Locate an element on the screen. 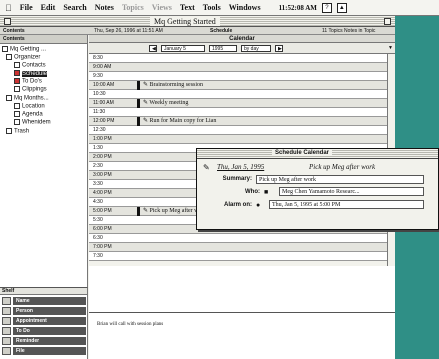  window-title: Mq Getting Started is located at coordinates (185, 21).